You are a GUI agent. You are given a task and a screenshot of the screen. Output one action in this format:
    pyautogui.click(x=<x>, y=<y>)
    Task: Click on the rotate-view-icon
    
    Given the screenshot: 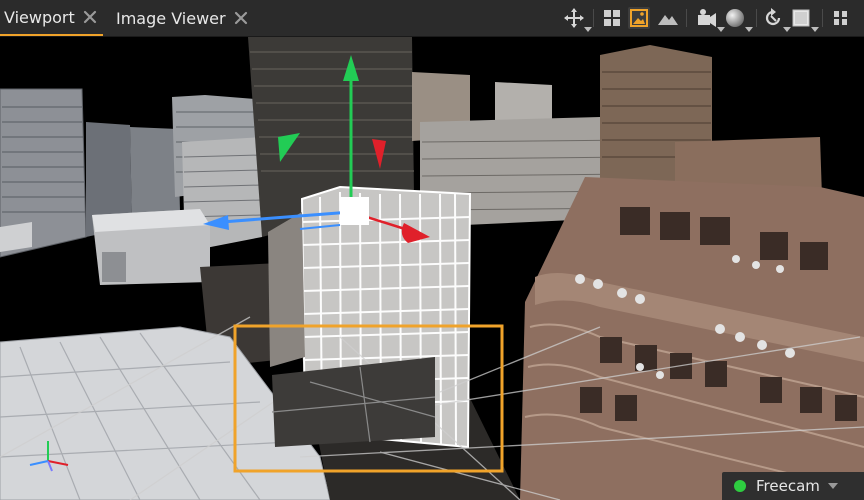 What is the action you would take?
    pyautogui.click(x=776, y=19)
    